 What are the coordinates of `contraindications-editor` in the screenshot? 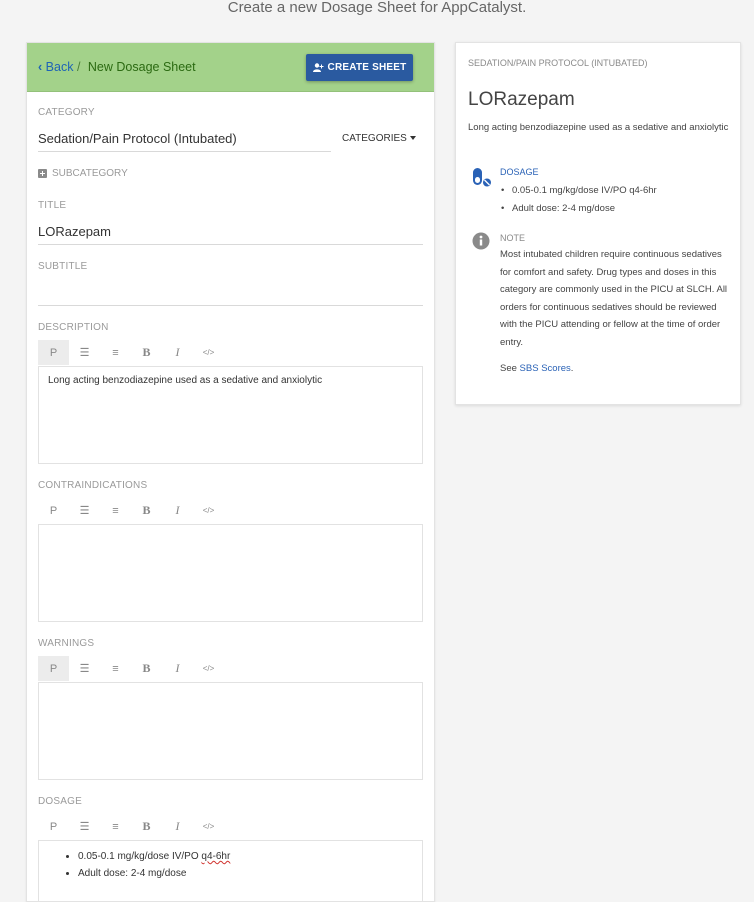 It's located at (230, 573).